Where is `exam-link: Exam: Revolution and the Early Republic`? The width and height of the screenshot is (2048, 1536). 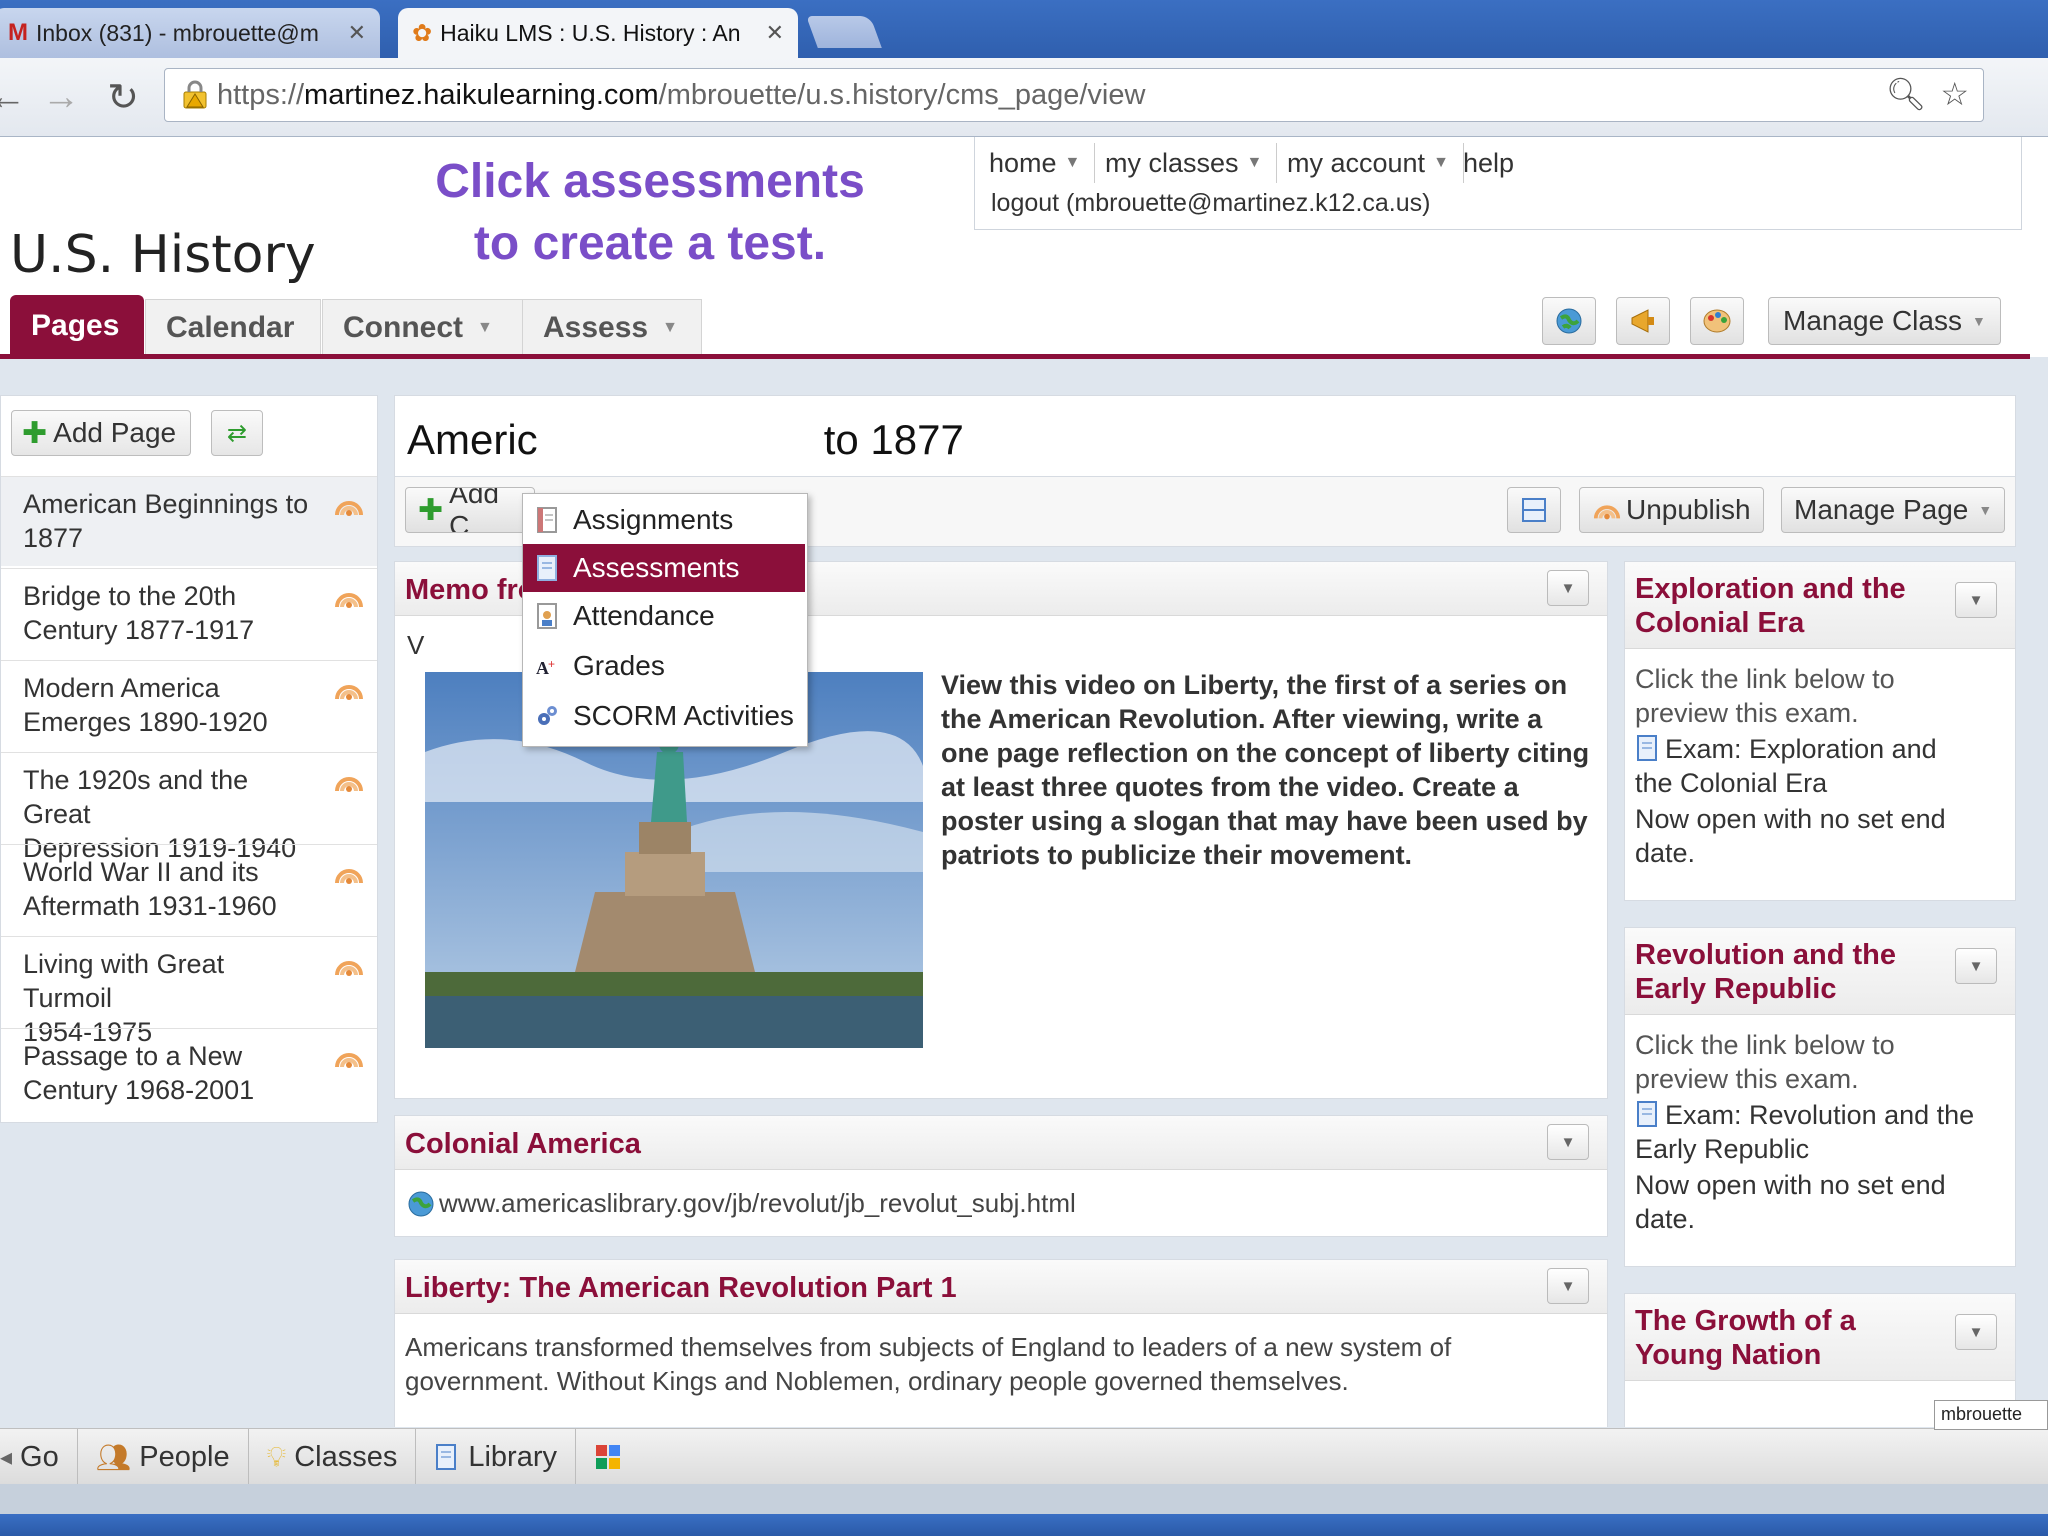
exam-link: Exam: Revolution and the Early Republic is located at coordinates (1804, 1132).